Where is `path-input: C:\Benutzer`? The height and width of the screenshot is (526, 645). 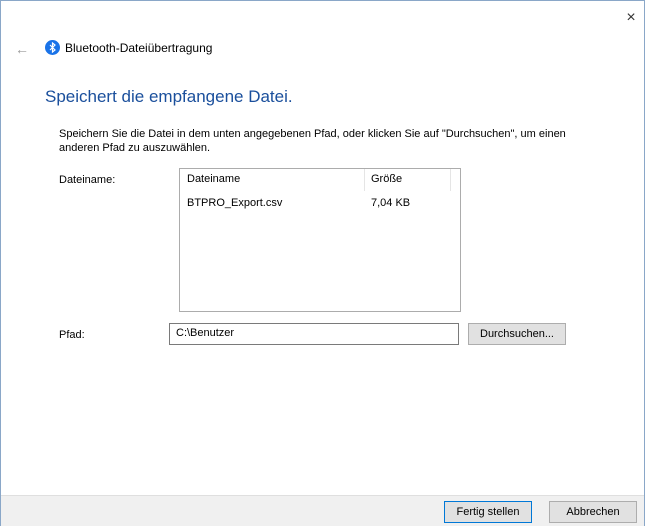 path-input: C:\Benutzer is located at coordinates (314, 334).